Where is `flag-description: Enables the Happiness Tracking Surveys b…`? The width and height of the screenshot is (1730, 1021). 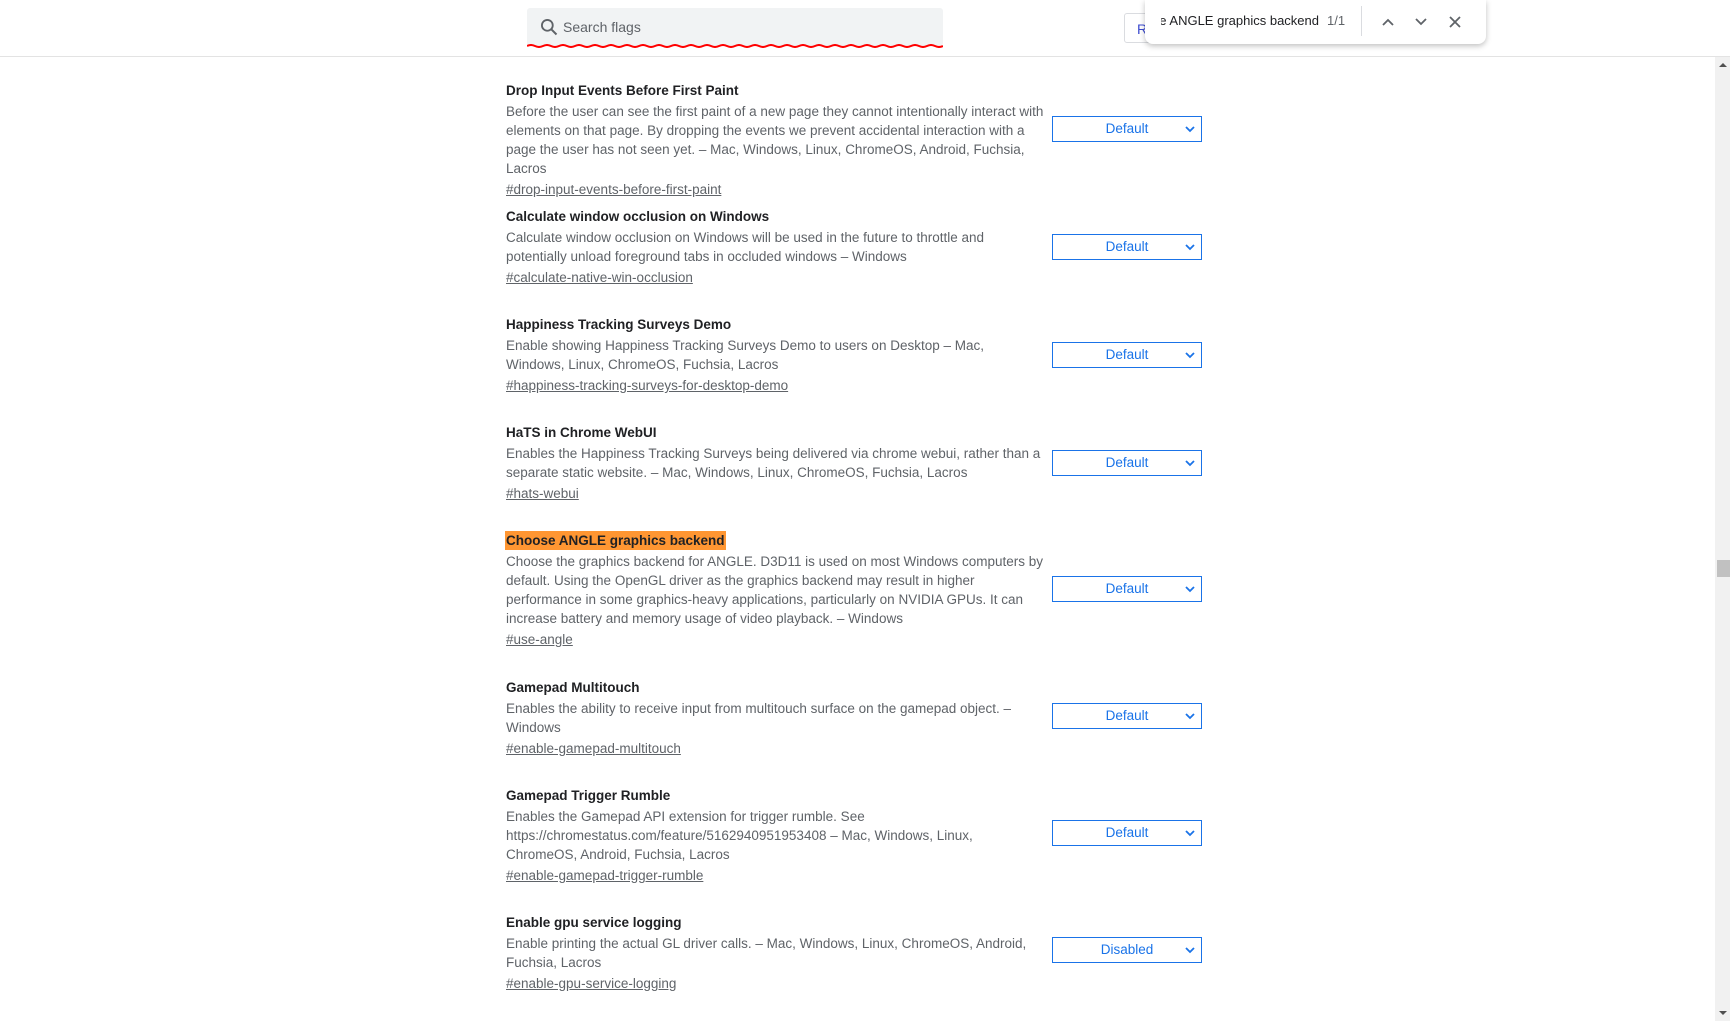
flag-description: Enables the Happiness Tracking Surveys b… is located at coordinates (773, 463).